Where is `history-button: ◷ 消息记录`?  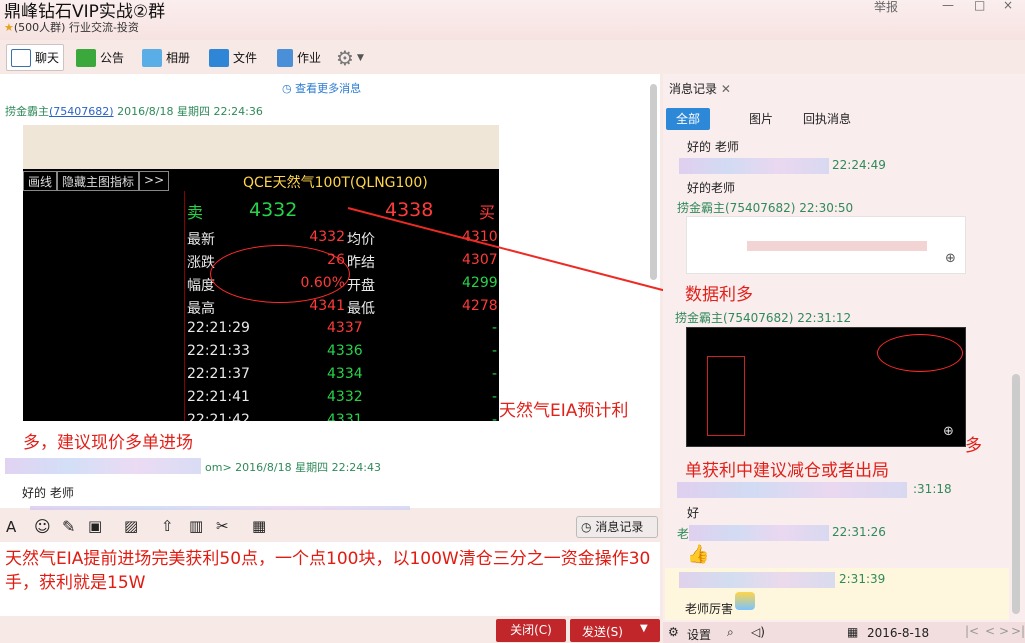
history-button: ◷ 消息记录 is located at coordinates (617, 527).